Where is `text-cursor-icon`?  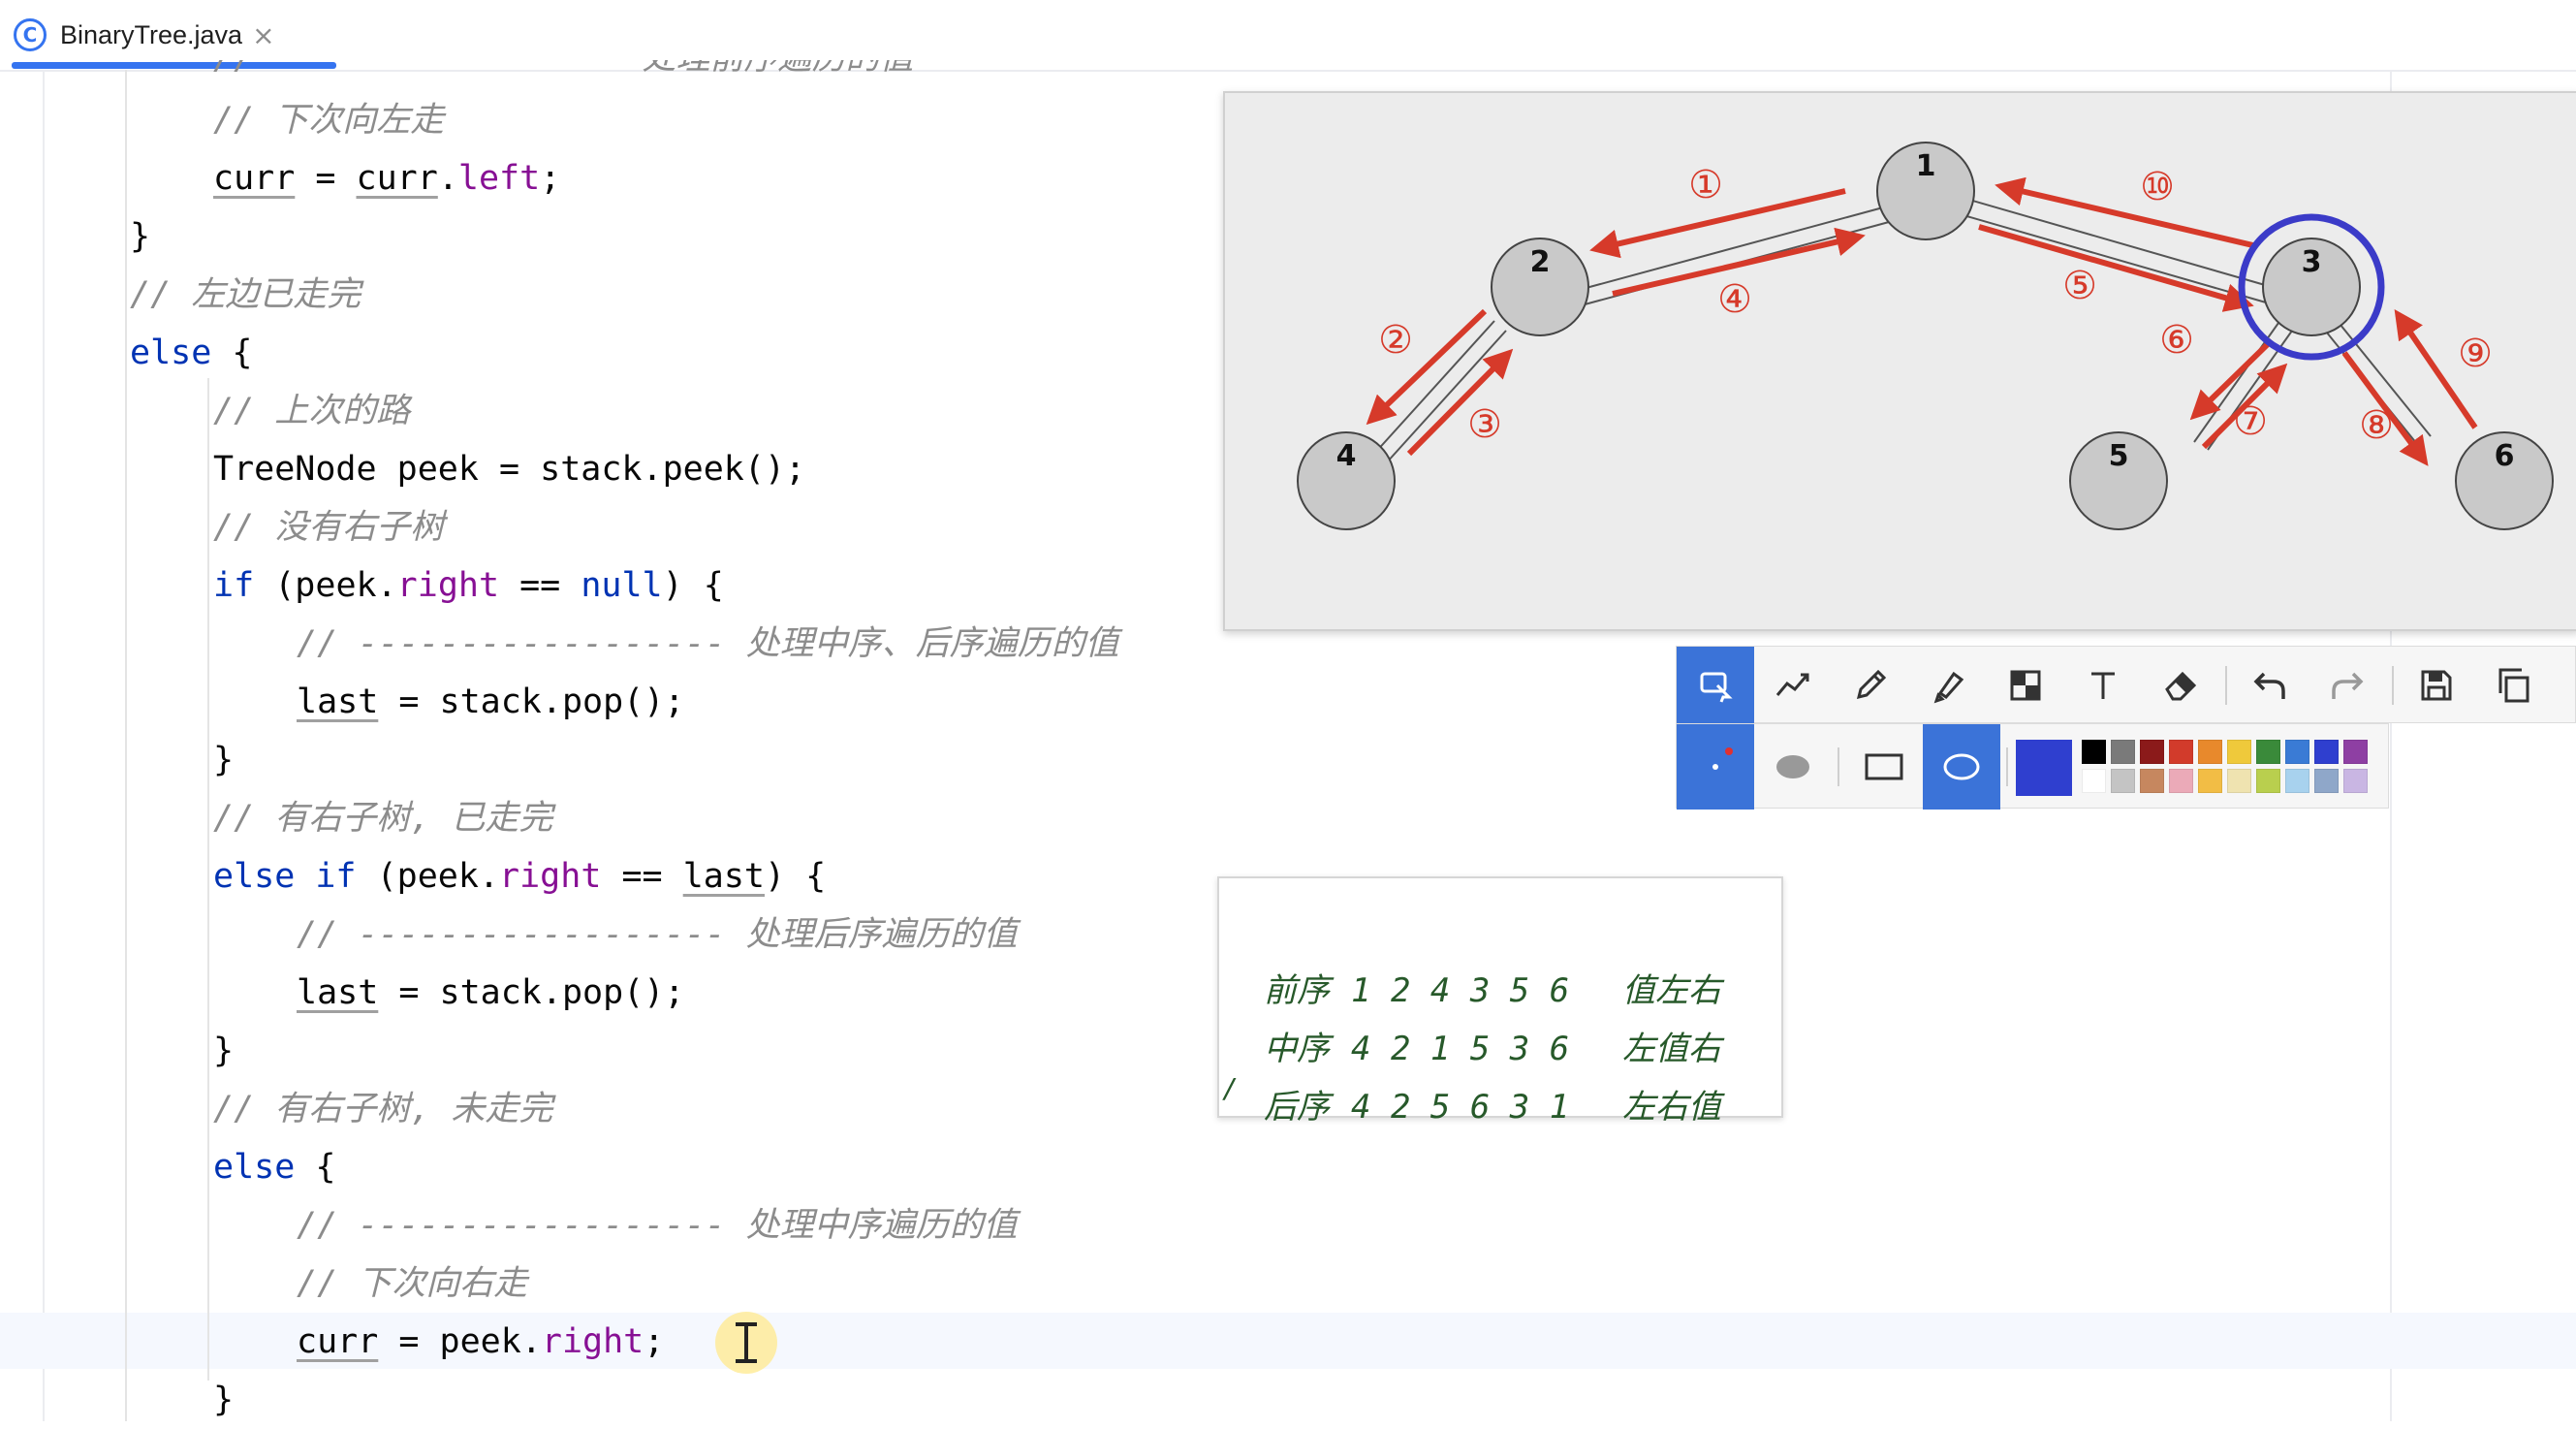 text-cursor-icon is located at coordinates (746, 1343).